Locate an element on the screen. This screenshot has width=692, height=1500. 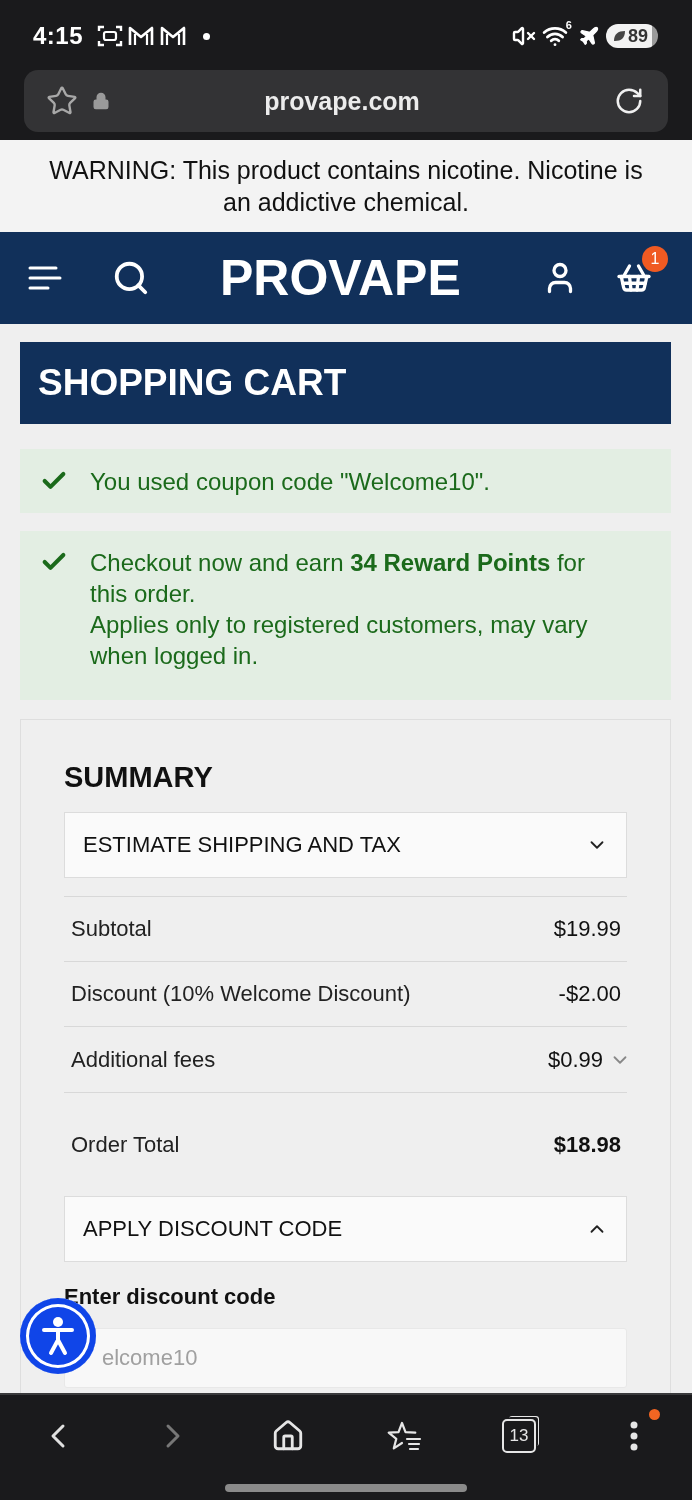
star-list-icon is located at coordinates (403, 1436).